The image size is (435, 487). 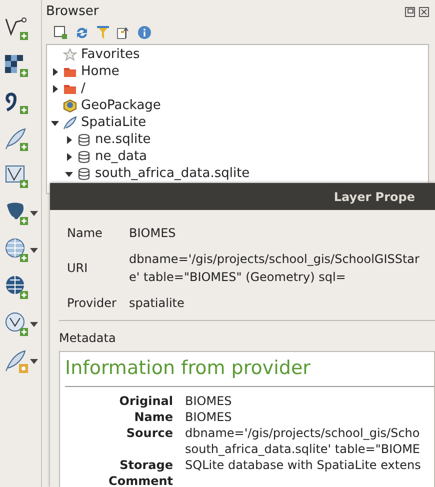 What do you see at coordinates (100, 72) in the screenshot?
I see `tree-item: Home` at bounding box center [100, 72].